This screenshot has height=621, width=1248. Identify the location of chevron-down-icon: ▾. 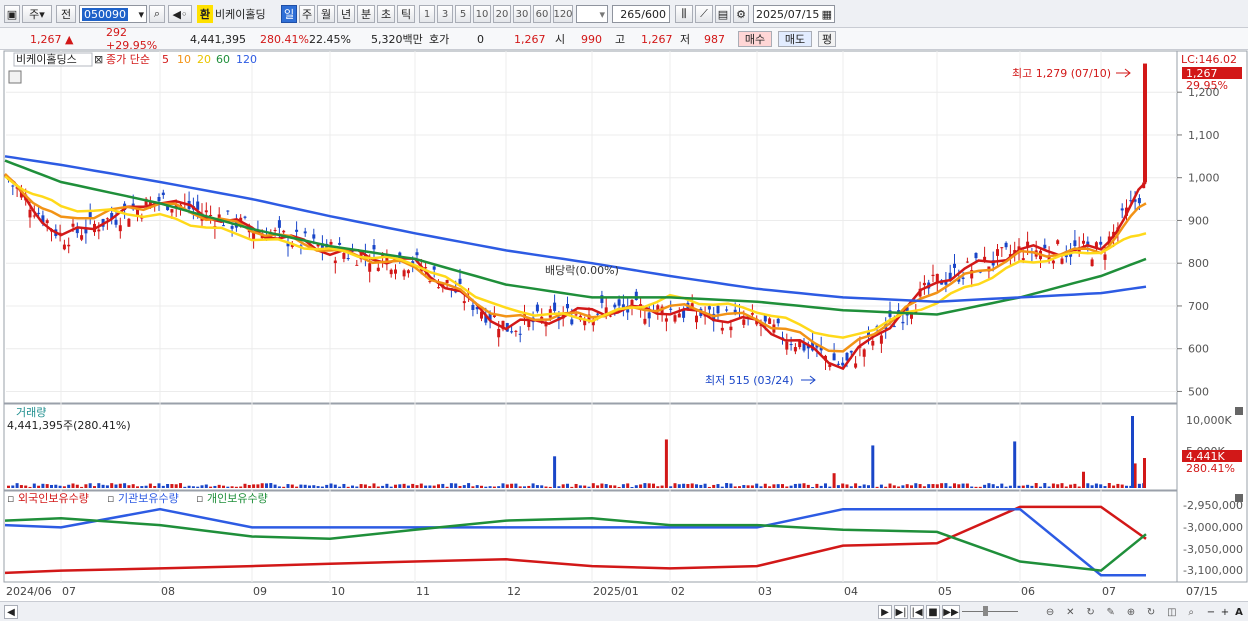
(141, 14).